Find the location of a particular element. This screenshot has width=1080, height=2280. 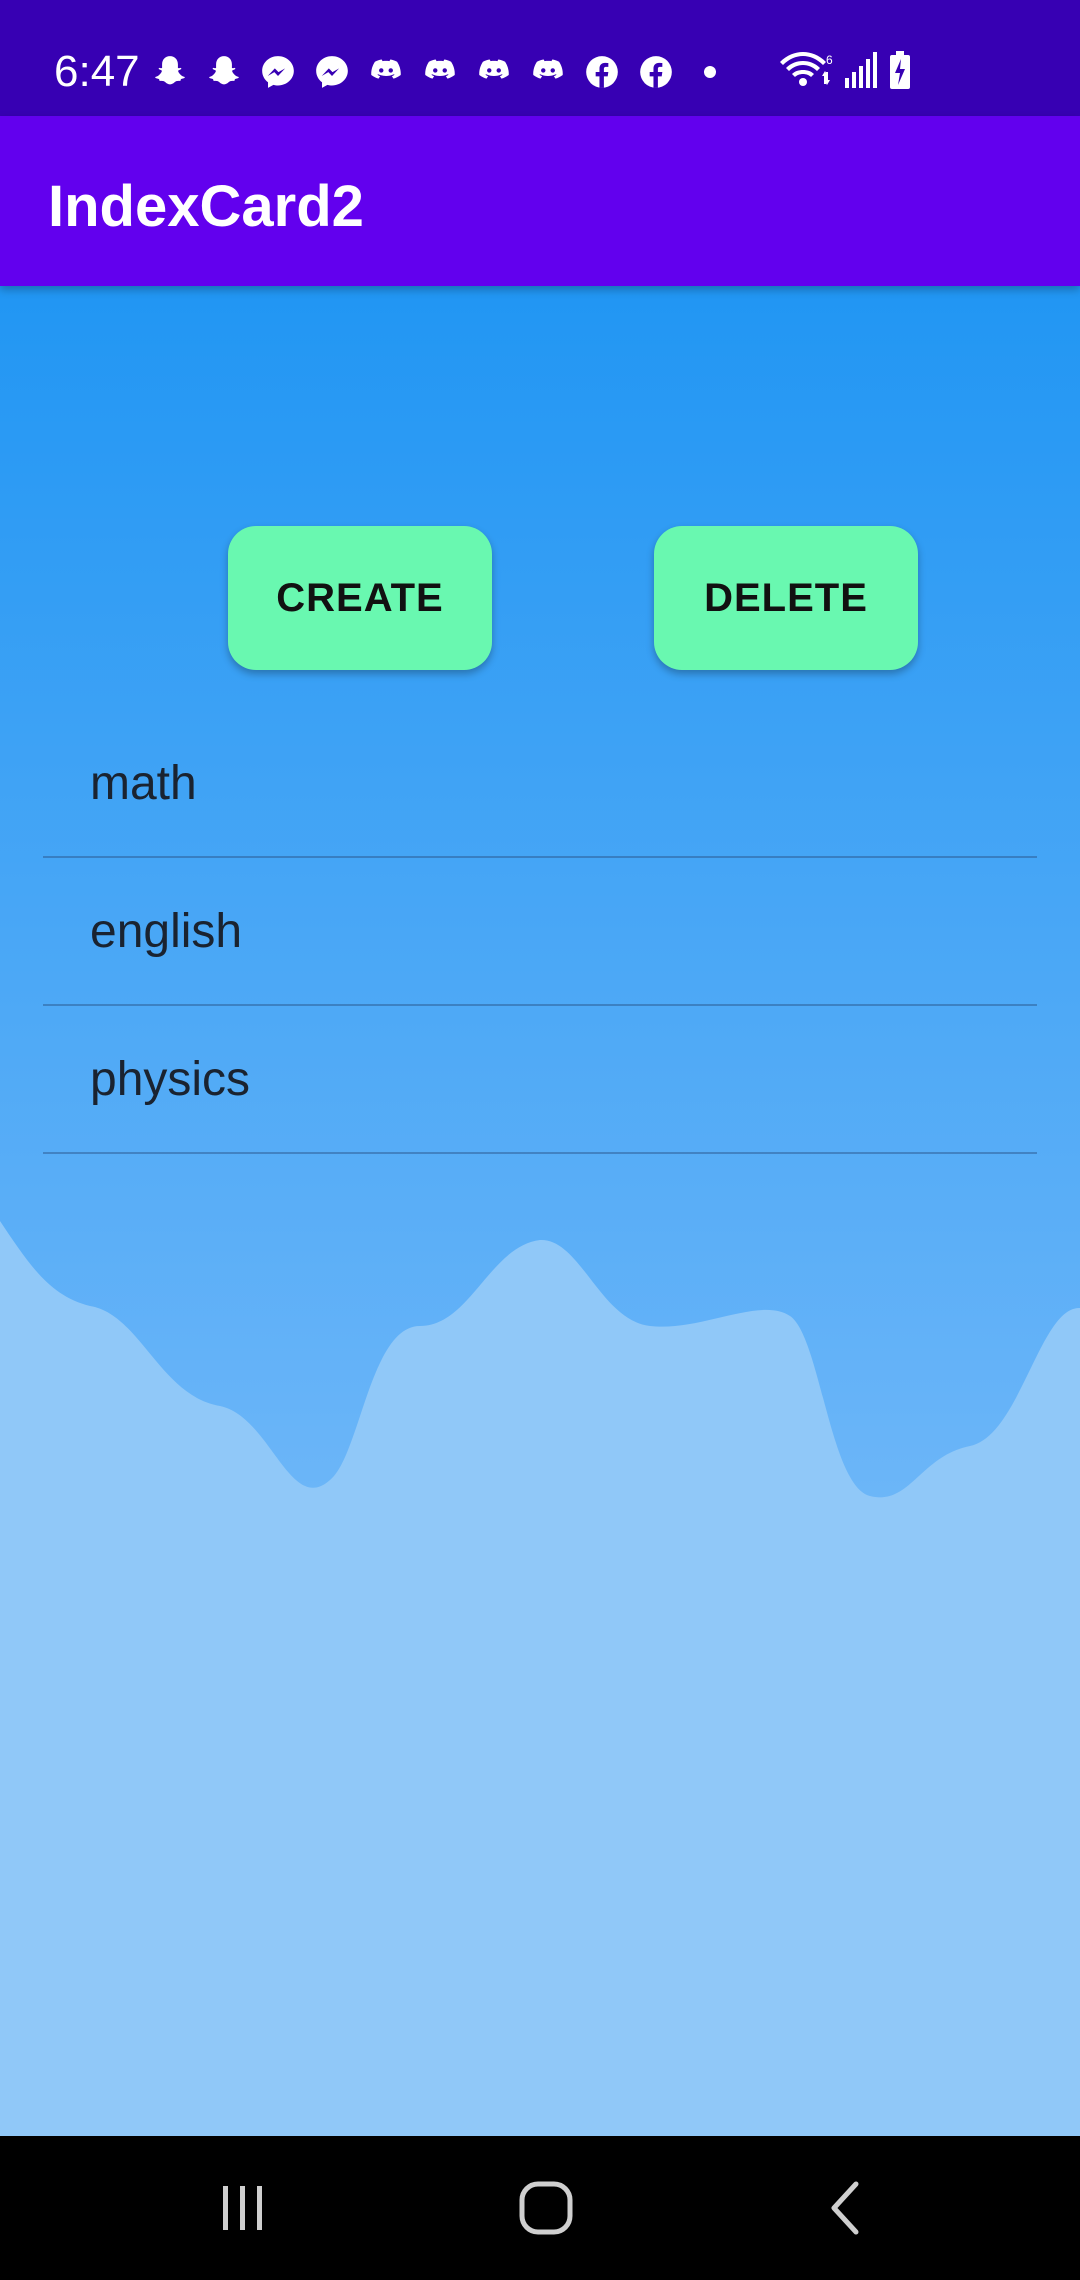

back-button is located at coordinates (848, 2208).